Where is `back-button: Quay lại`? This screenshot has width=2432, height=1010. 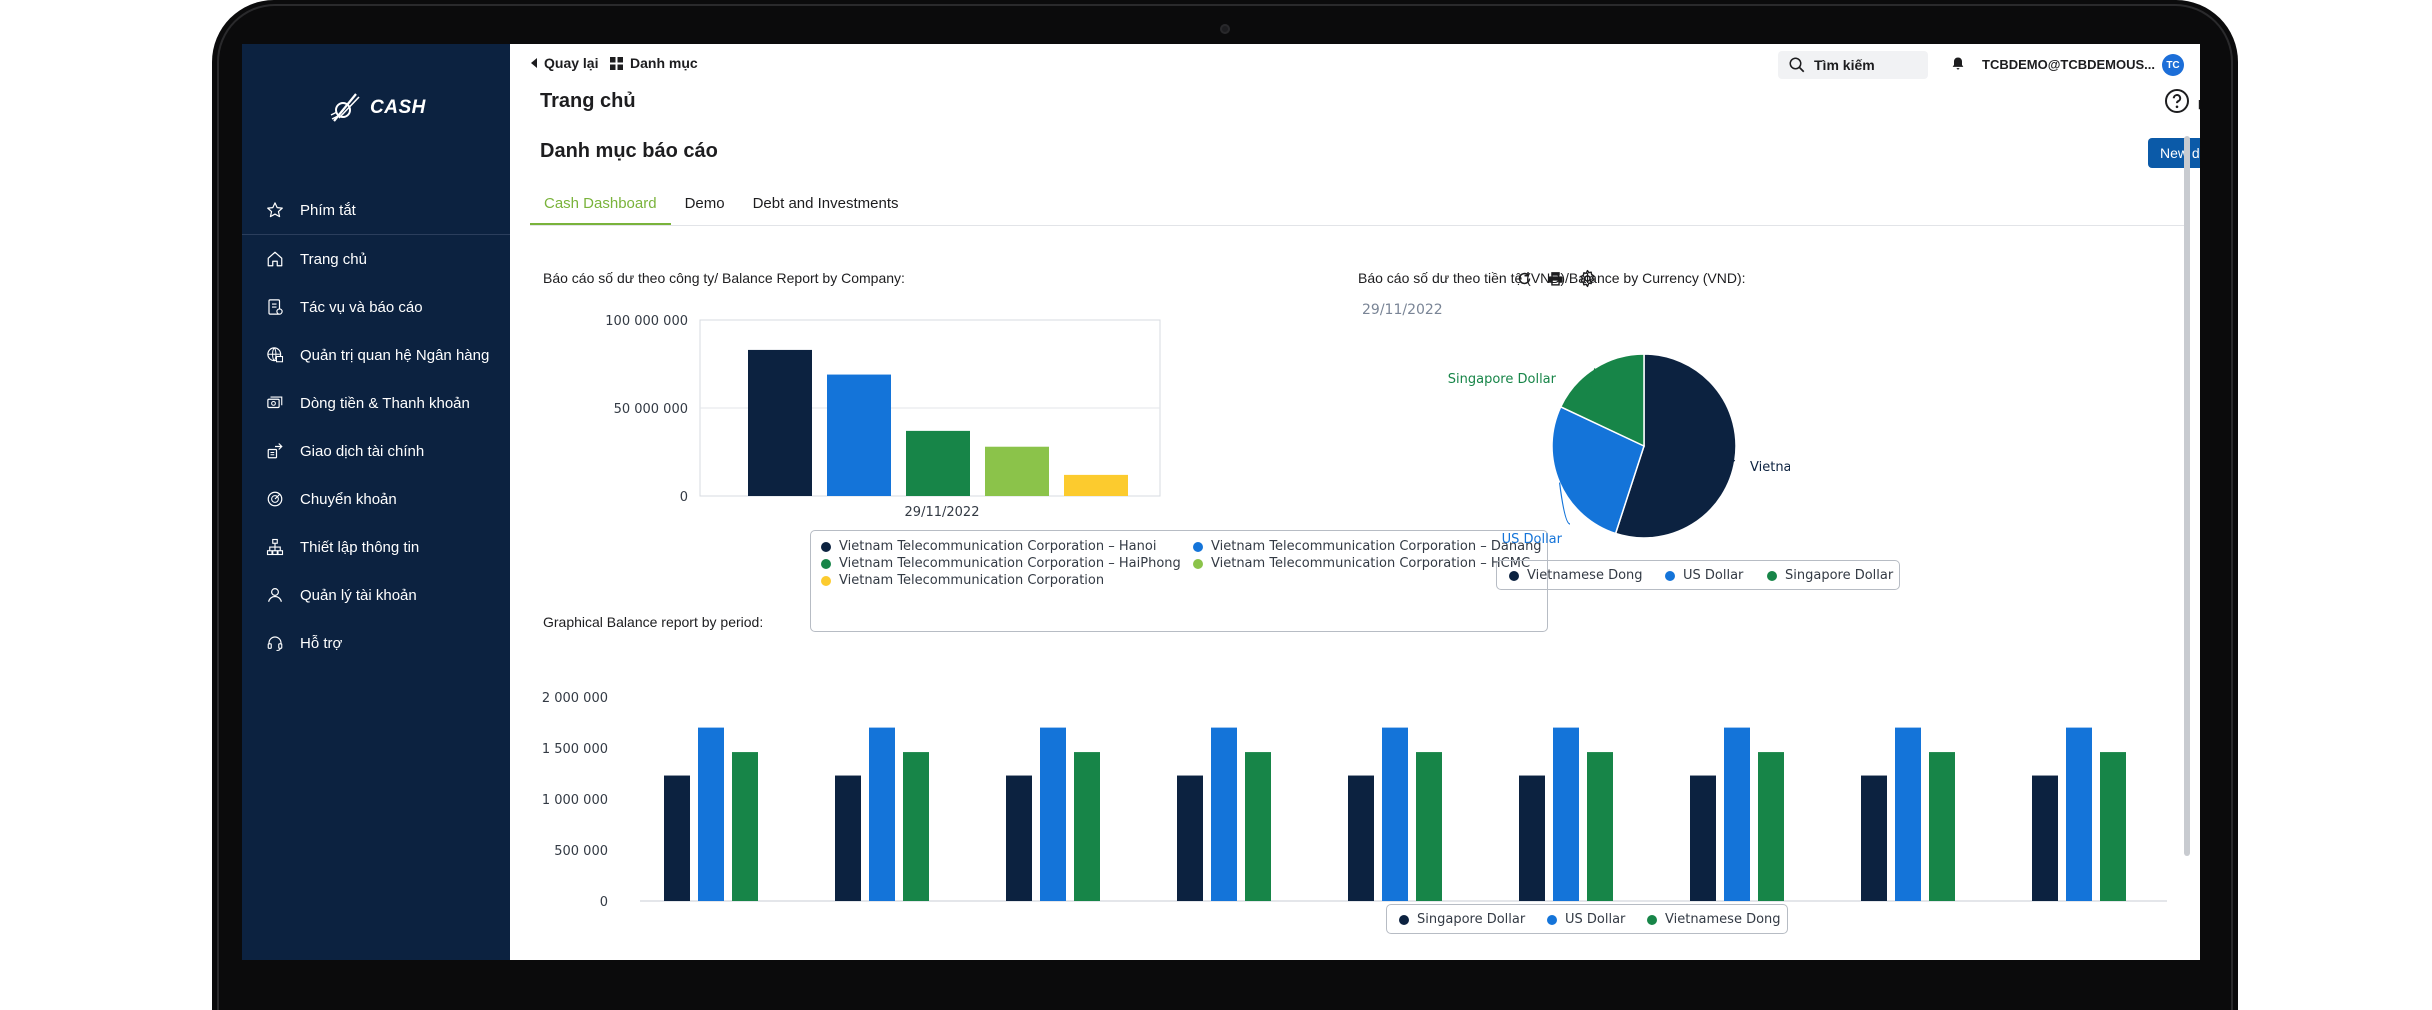 back-button: Quay lại is located at coordinates (564, 63).